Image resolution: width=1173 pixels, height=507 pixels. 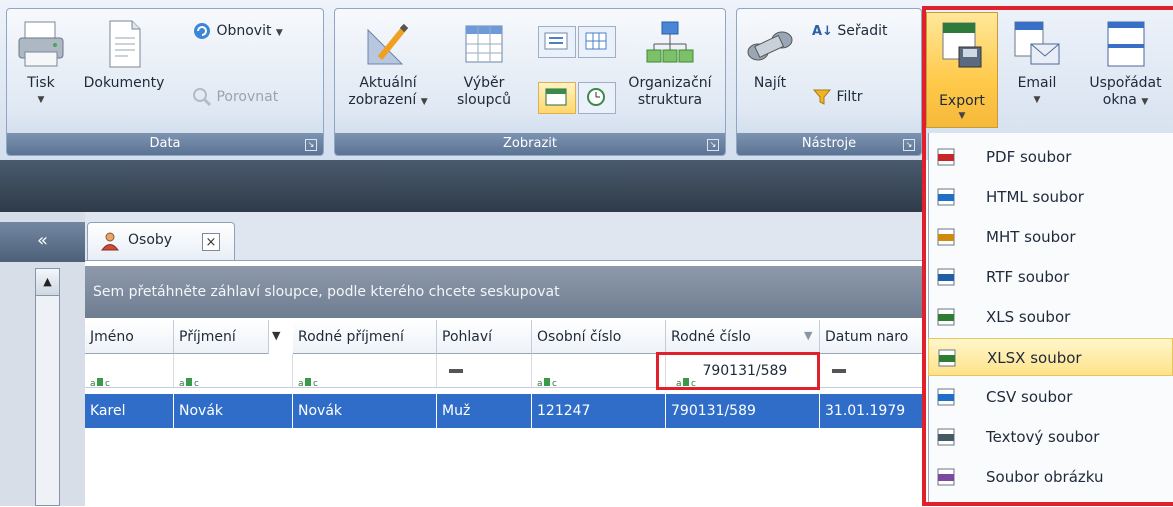 I want to click on ribbon-group-title: Data, so click(x=165, y=144).